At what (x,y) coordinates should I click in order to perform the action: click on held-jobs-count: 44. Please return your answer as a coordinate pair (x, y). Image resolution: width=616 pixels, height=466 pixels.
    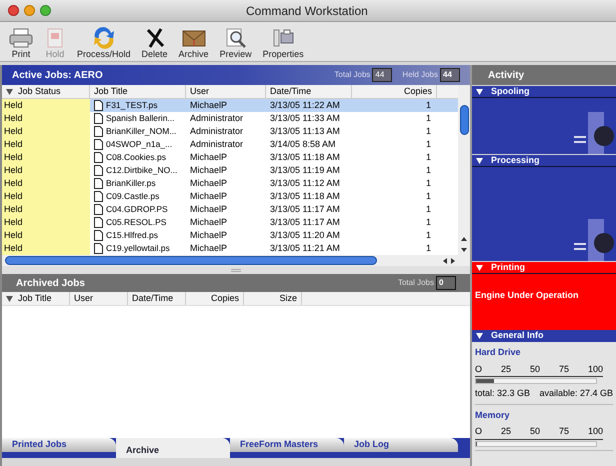
    Looking at the image, I should click on (450, 75).